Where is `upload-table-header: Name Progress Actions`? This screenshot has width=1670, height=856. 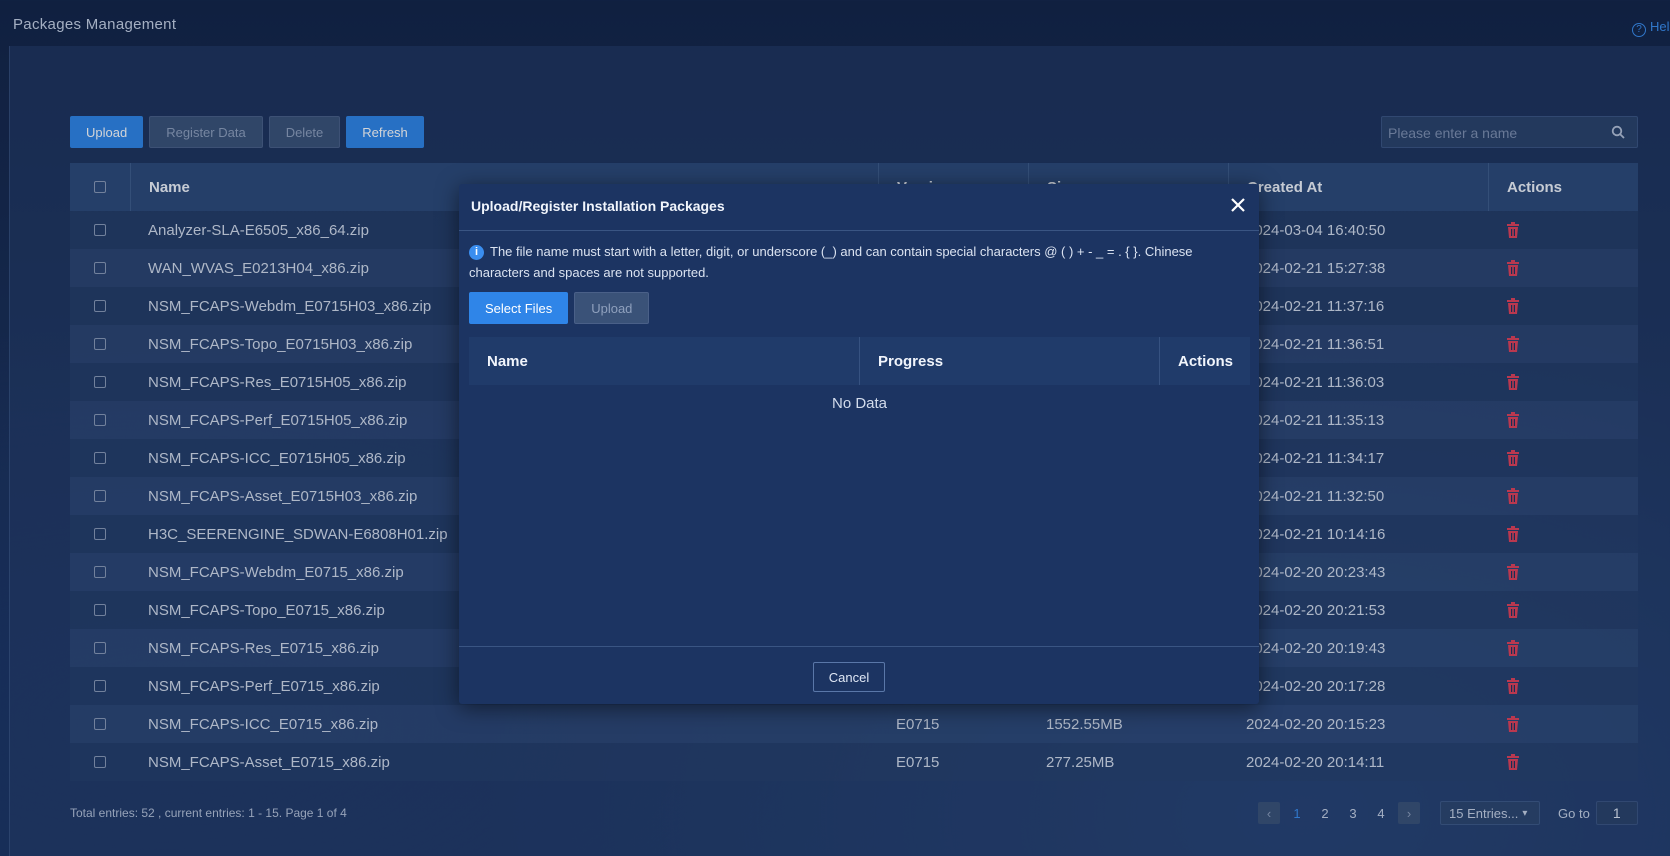 upload-table-header: Name Progress Actions is located at coordinates (859, 361).